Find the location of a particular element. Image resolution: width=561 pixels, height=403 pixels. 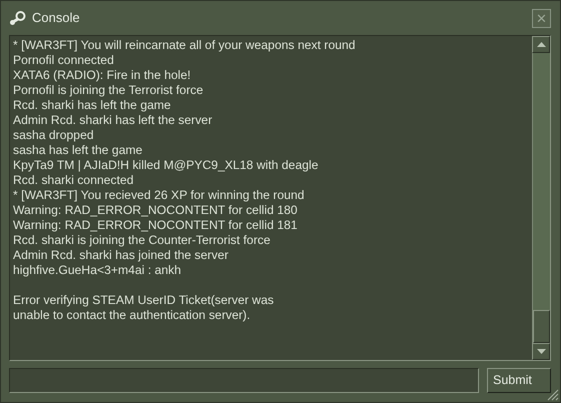

command-field is located at coordinates (244, 380).